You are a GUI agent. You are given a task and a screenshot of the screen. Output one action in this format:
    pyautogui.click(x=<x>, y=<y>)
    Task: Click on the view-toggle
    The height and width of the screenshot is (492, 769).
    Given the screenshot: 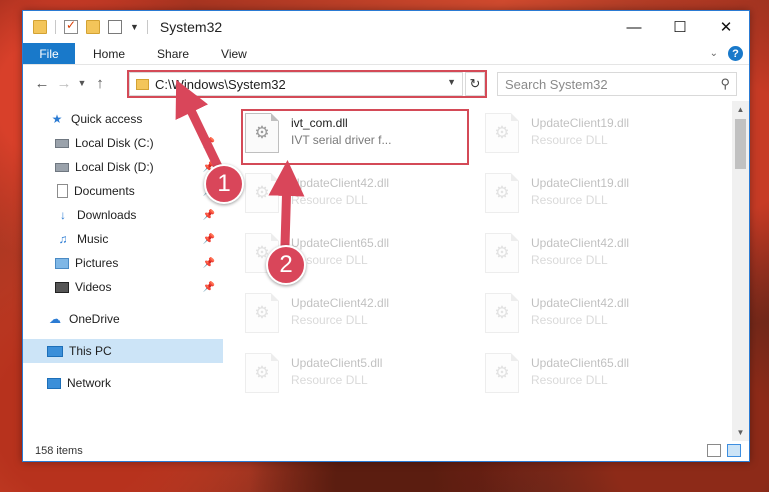 What is the action you would take?
    pyautogui.click(x=724, y=450)
    